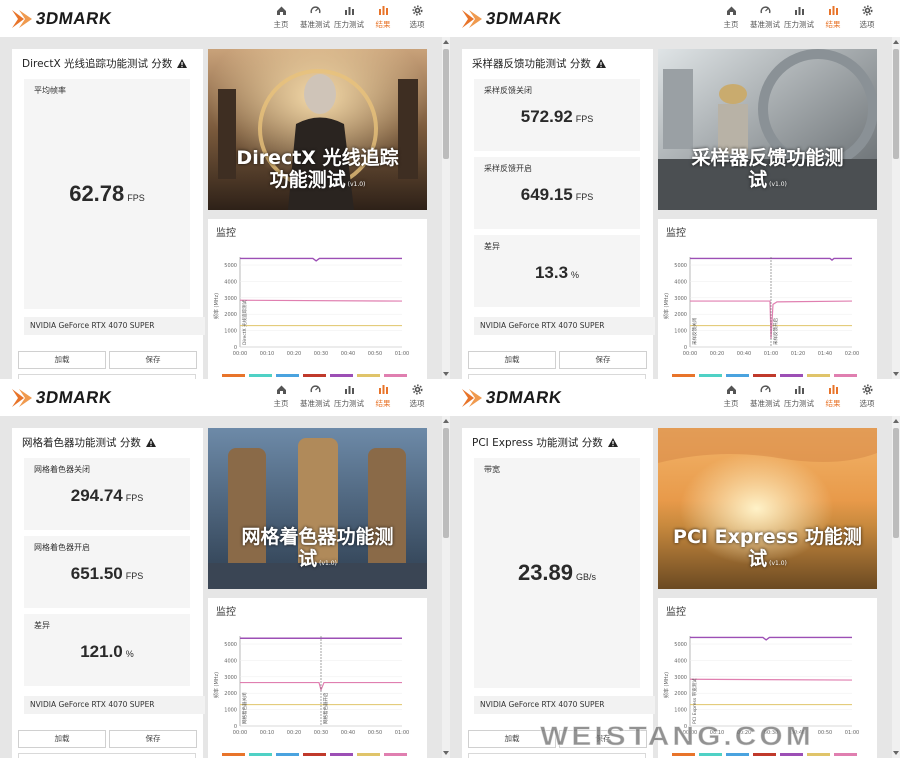 Image resolution: width=900 pixels, height=758 pixels. What do you see at coordinates (731, 24) in the screenshot?
I see `nav-home-label: 主页` at bounding box center [731, 24].